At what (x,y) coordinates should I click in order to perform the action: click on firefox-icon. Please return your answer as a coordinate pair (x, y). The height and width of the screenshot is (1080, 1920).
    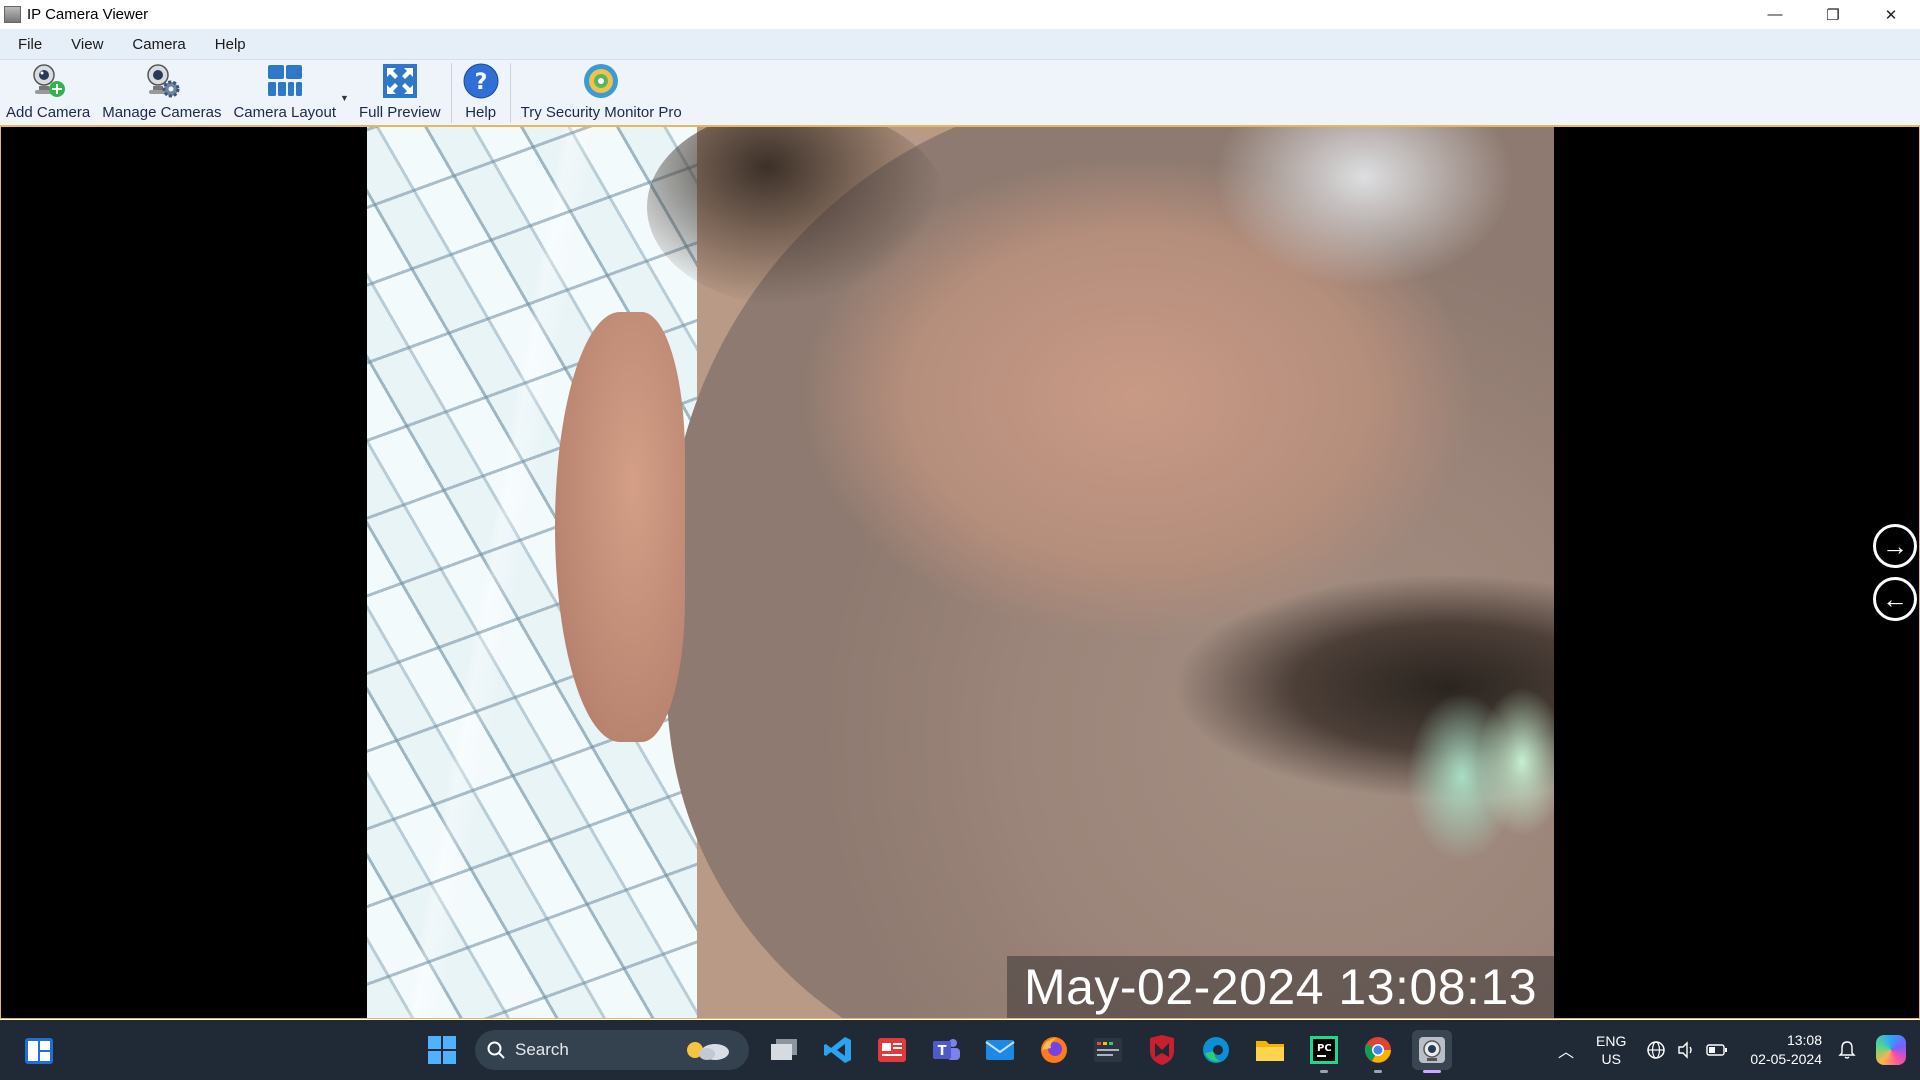
    Looking at the image, I should click on (1054, 1050).